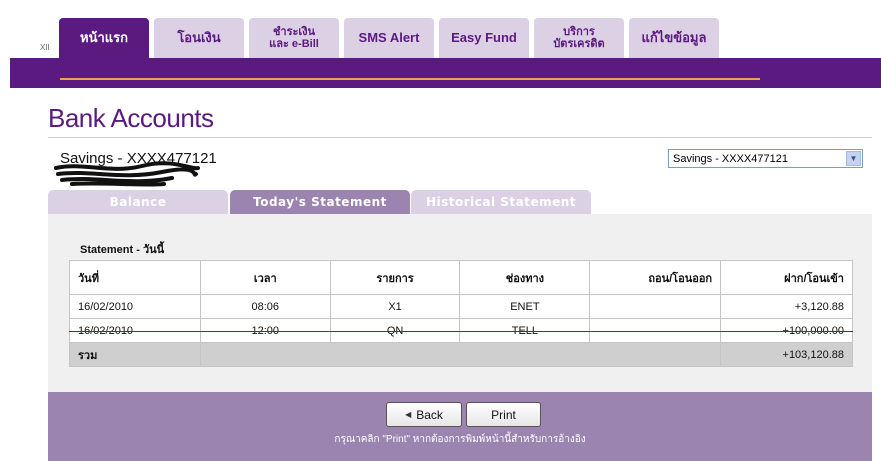  Describe the element at coordinates (786, 354) in the screenshot. I see `total-value: +103,120.88` at that location.